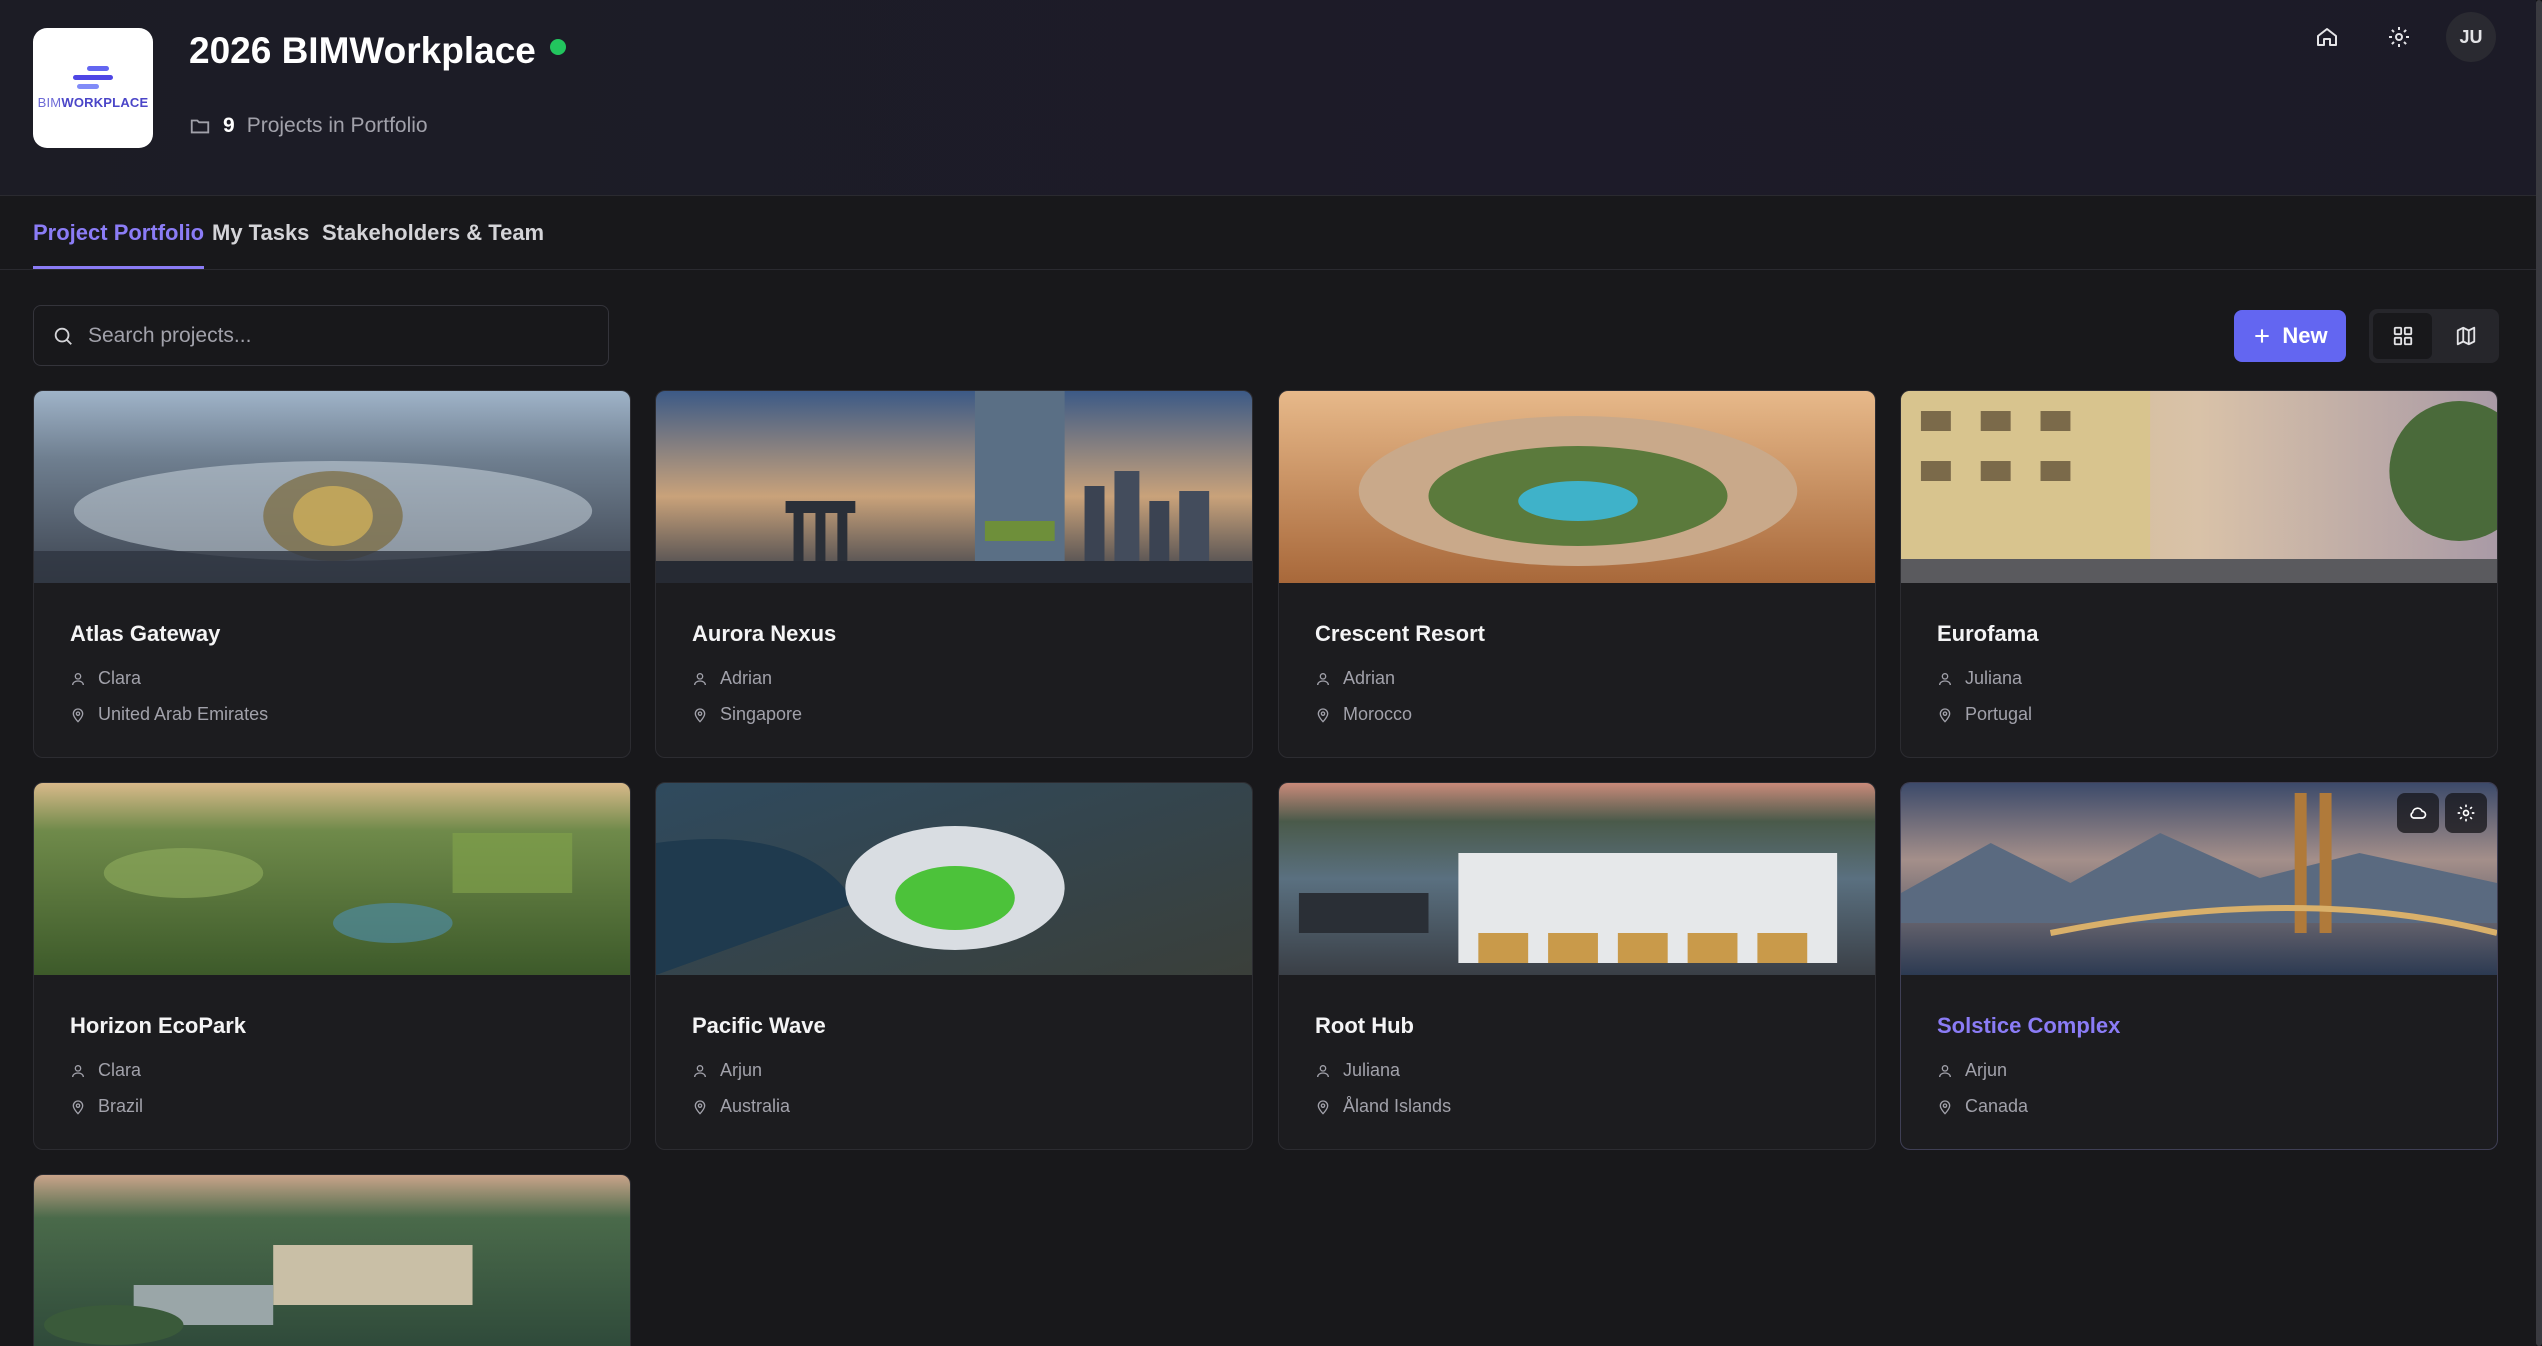  I want to click on grid-icon, so click(2402, 336).